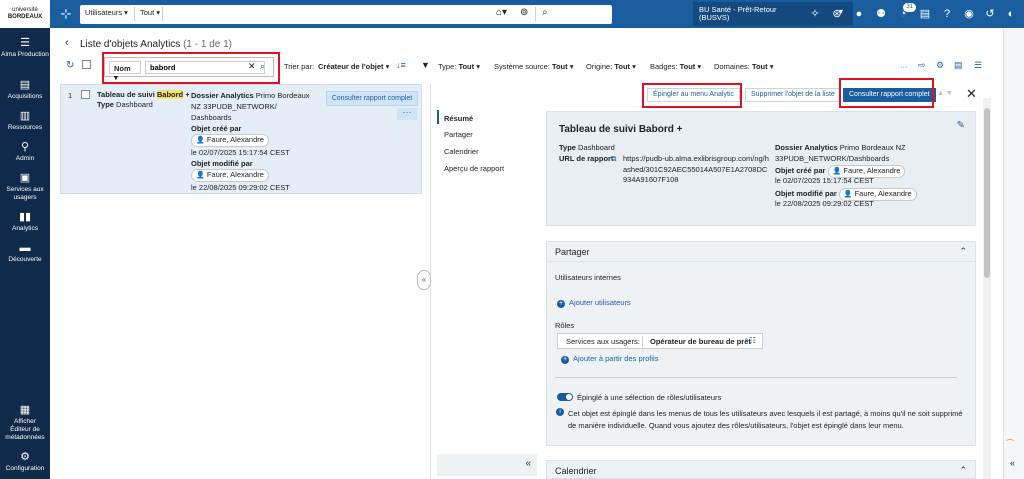  I want to click on search-settings-icon: ⊚, so click(524, 12).